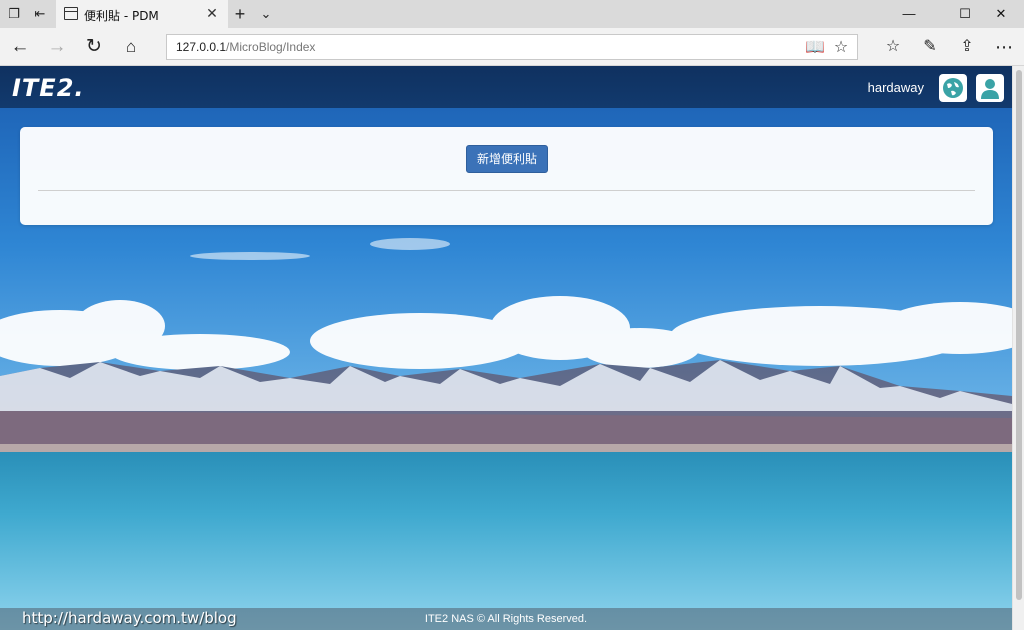  What do you see at coordinates (893, 47) in the screenshot?
I see `favorites-list-icon: ☆` at bounding box center [893, 47].